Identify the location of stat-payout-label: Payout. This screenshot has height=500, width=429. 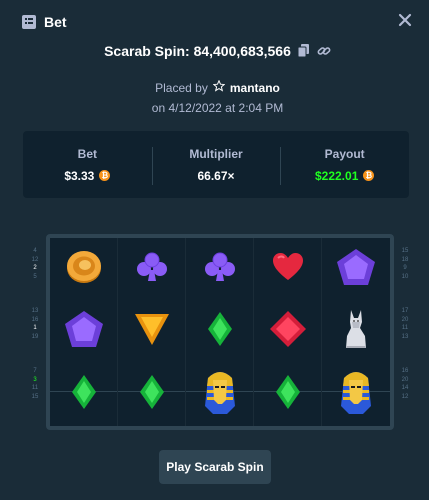
(344, 153).